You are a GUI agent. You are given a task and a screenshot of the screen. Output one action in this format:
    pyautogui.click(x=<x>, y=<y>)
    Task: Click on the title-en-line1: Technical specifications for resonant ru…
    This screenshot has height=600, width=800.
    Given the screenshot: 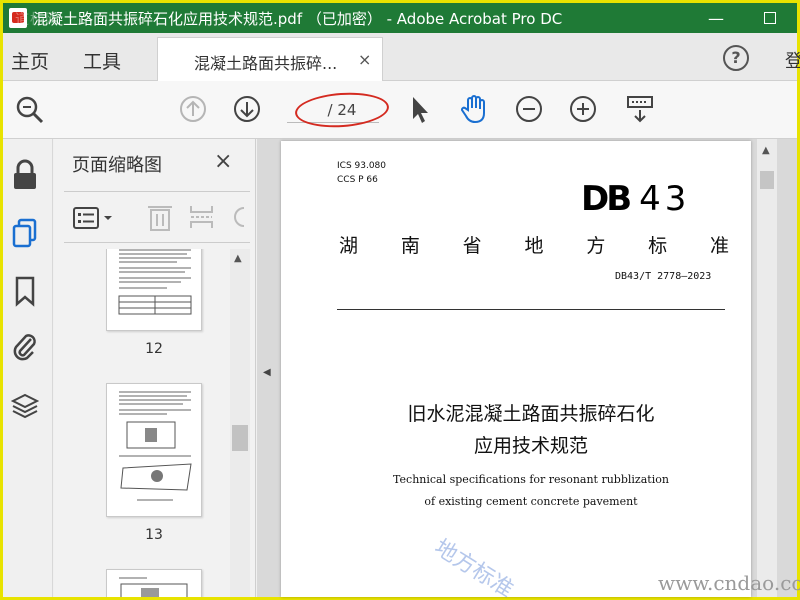 What is the action you would take?
    pyautogui.click(x=531, y=479)
    